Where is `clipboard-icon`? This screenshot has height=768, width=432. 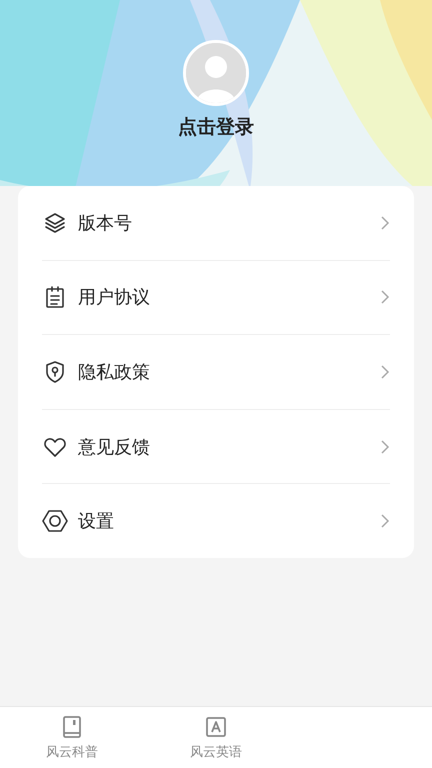
clipboard-icon is located at coordinates (55, 297).